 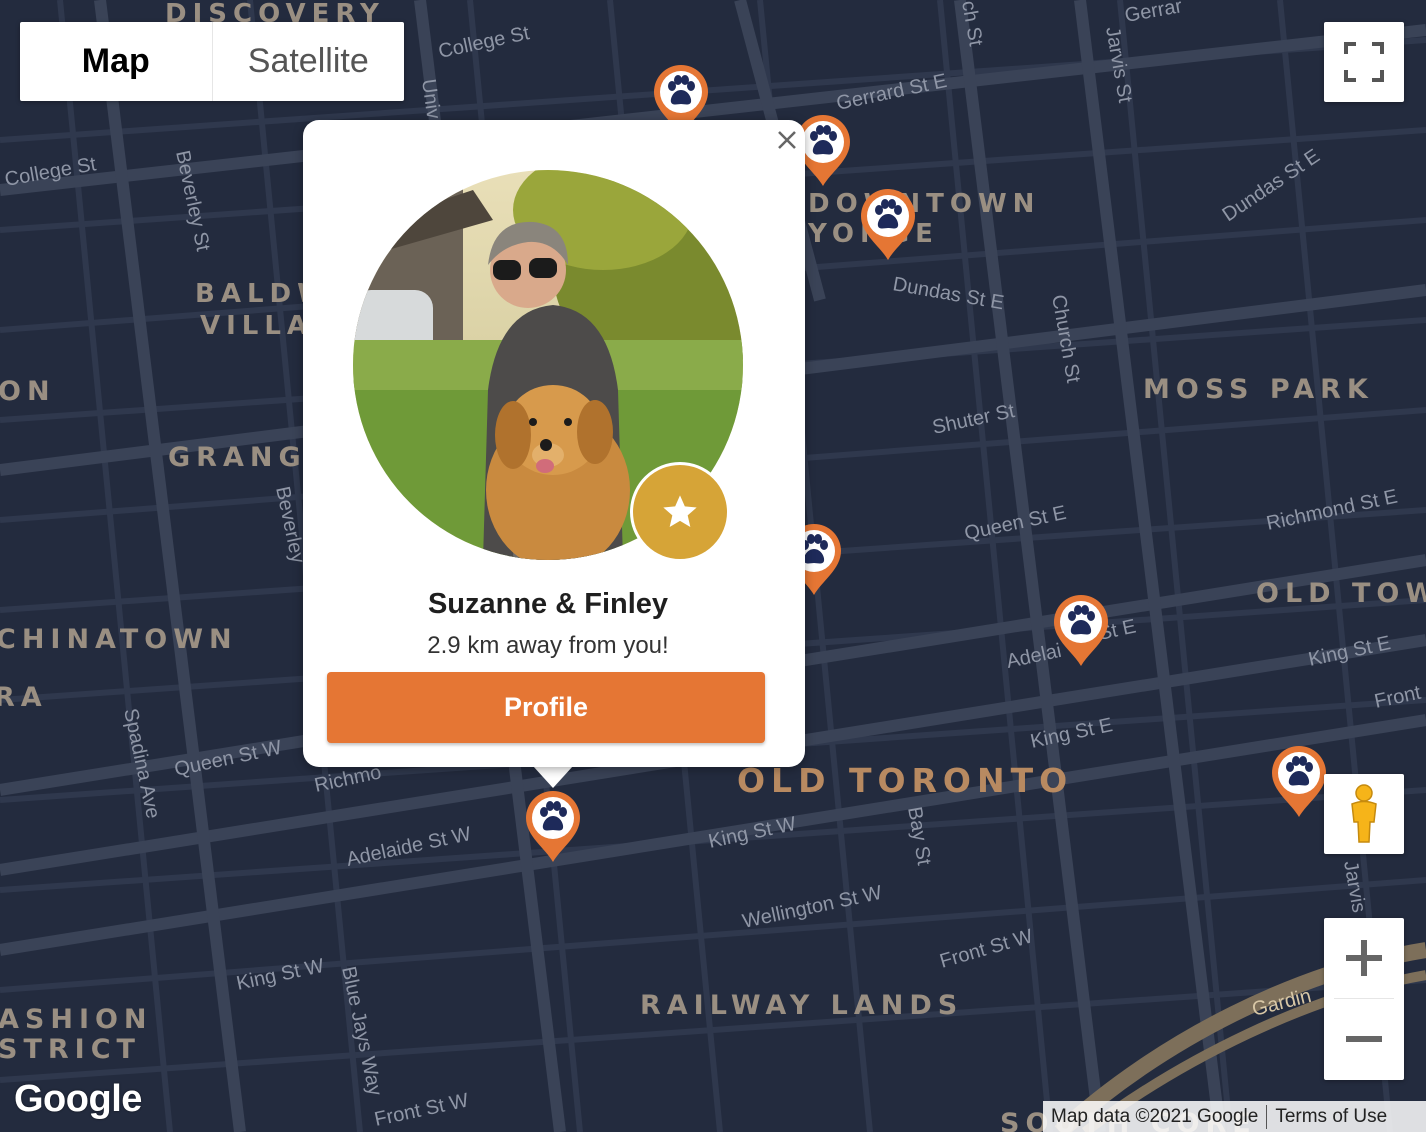 What do you see at coordinates (70, 1049) in the screenshot?
I see `district-fashion-2: STRICT` at bounding box center [70, 1049].